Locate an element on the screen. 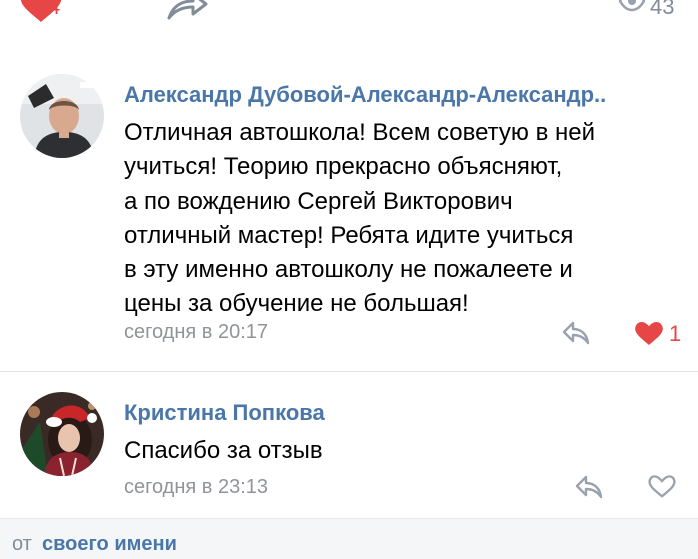 The height and width of the screenshot is (559, 698). comment-text-line: отличный мастер! Ребята идите учиться is located at coordinates (349, 235).